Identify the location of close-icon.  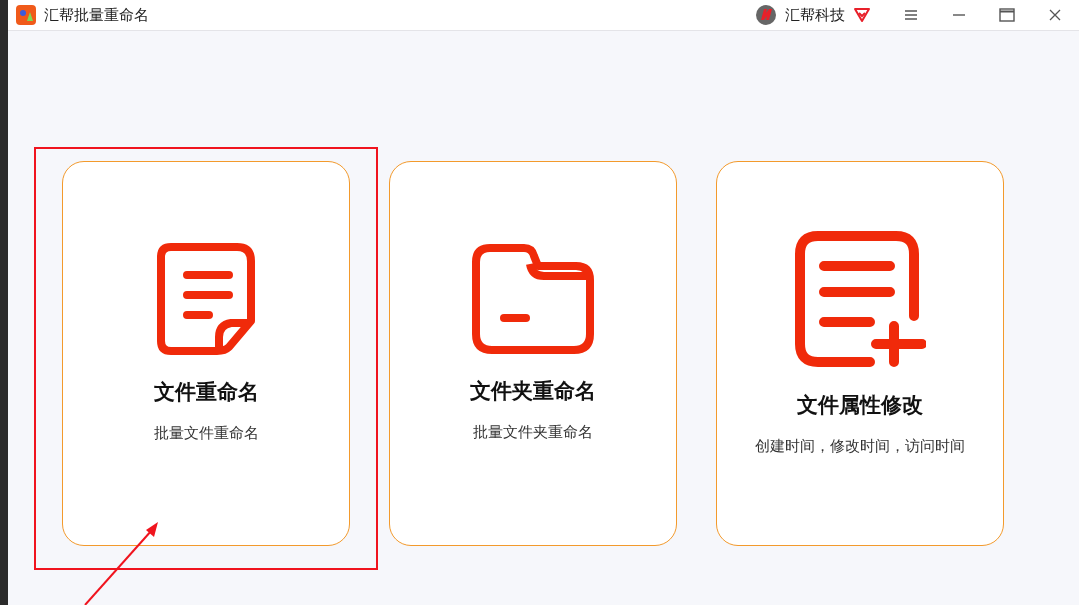
(1055, 15).